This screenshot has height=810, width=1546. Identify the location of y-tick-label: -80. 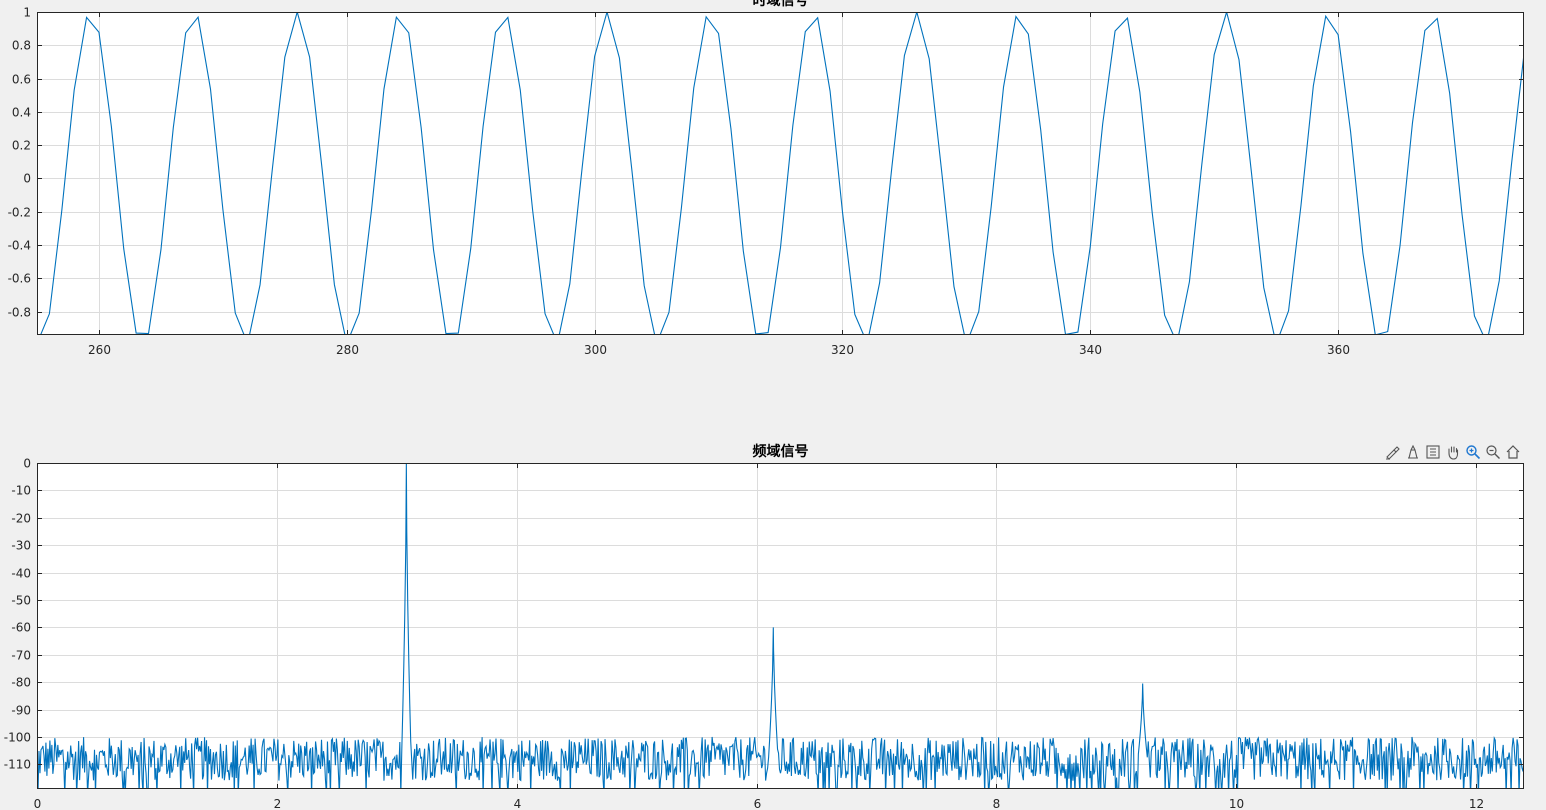
(21, 683).